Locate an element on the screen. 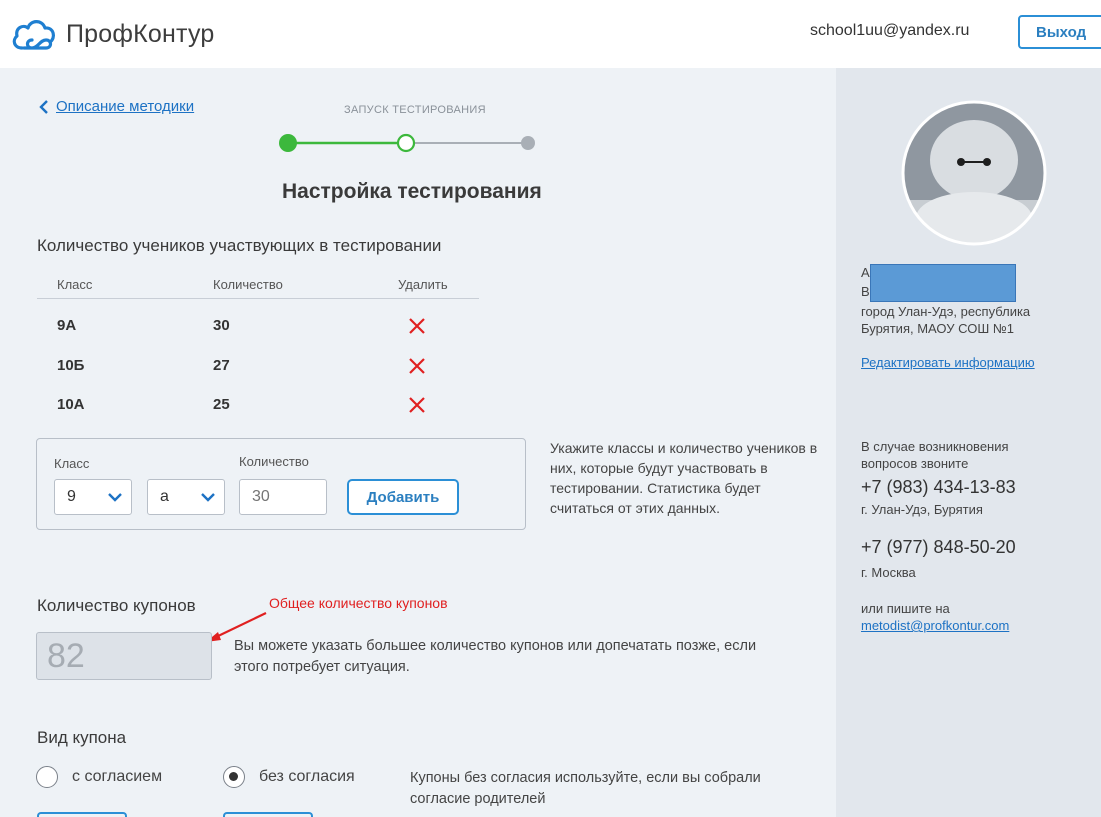  page-title: Настройка тестирования is located at coordinates (412, 191).